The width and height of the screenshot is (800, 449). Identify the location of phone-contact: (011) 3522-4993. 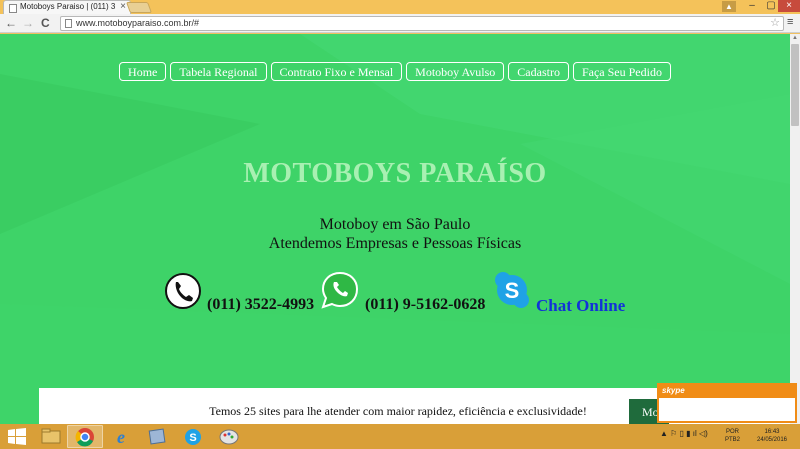
(244, 292).